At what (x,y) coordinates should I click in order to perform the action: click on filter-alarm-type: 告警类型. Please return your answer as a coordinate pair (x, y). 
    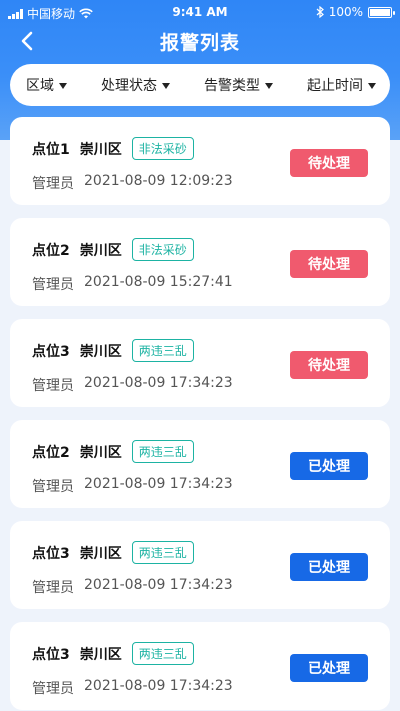
    Looking at the image, I should click on (238, 85).